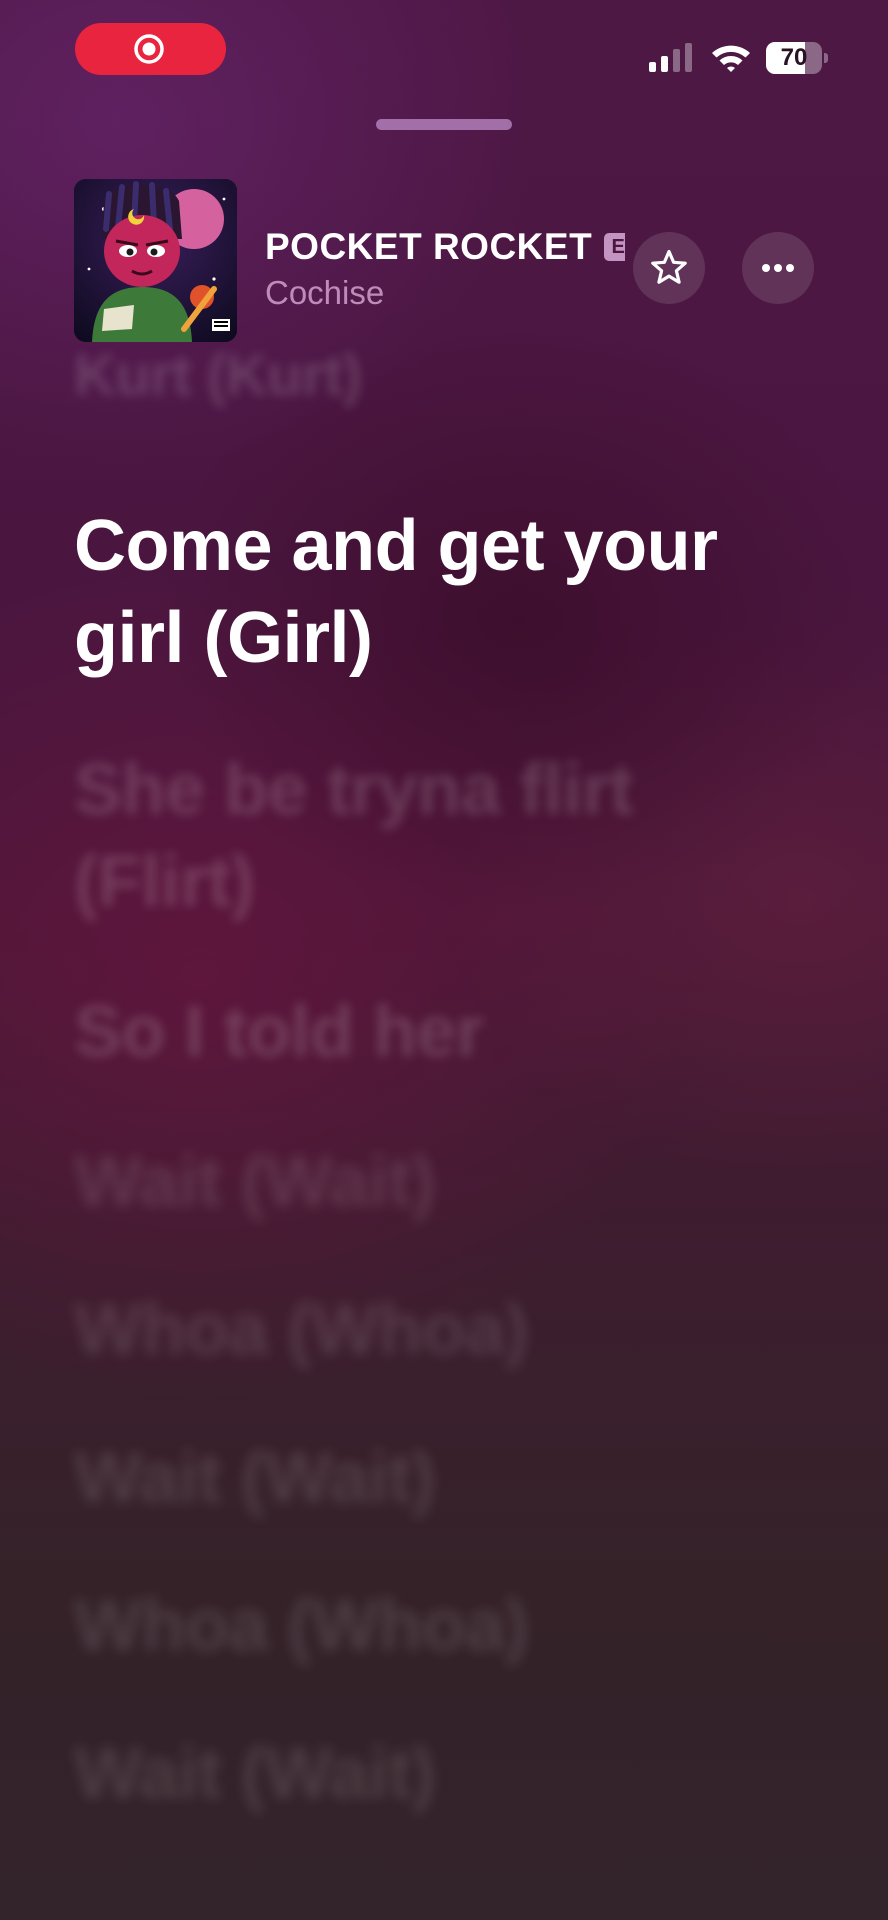 This screenshot has width=888, height=1920. What do you see at coordinates (424, 592) in the screenshot?
I see `lyric-line-current: Come and get your girl (Girl)` at bounding box center [424, 592].